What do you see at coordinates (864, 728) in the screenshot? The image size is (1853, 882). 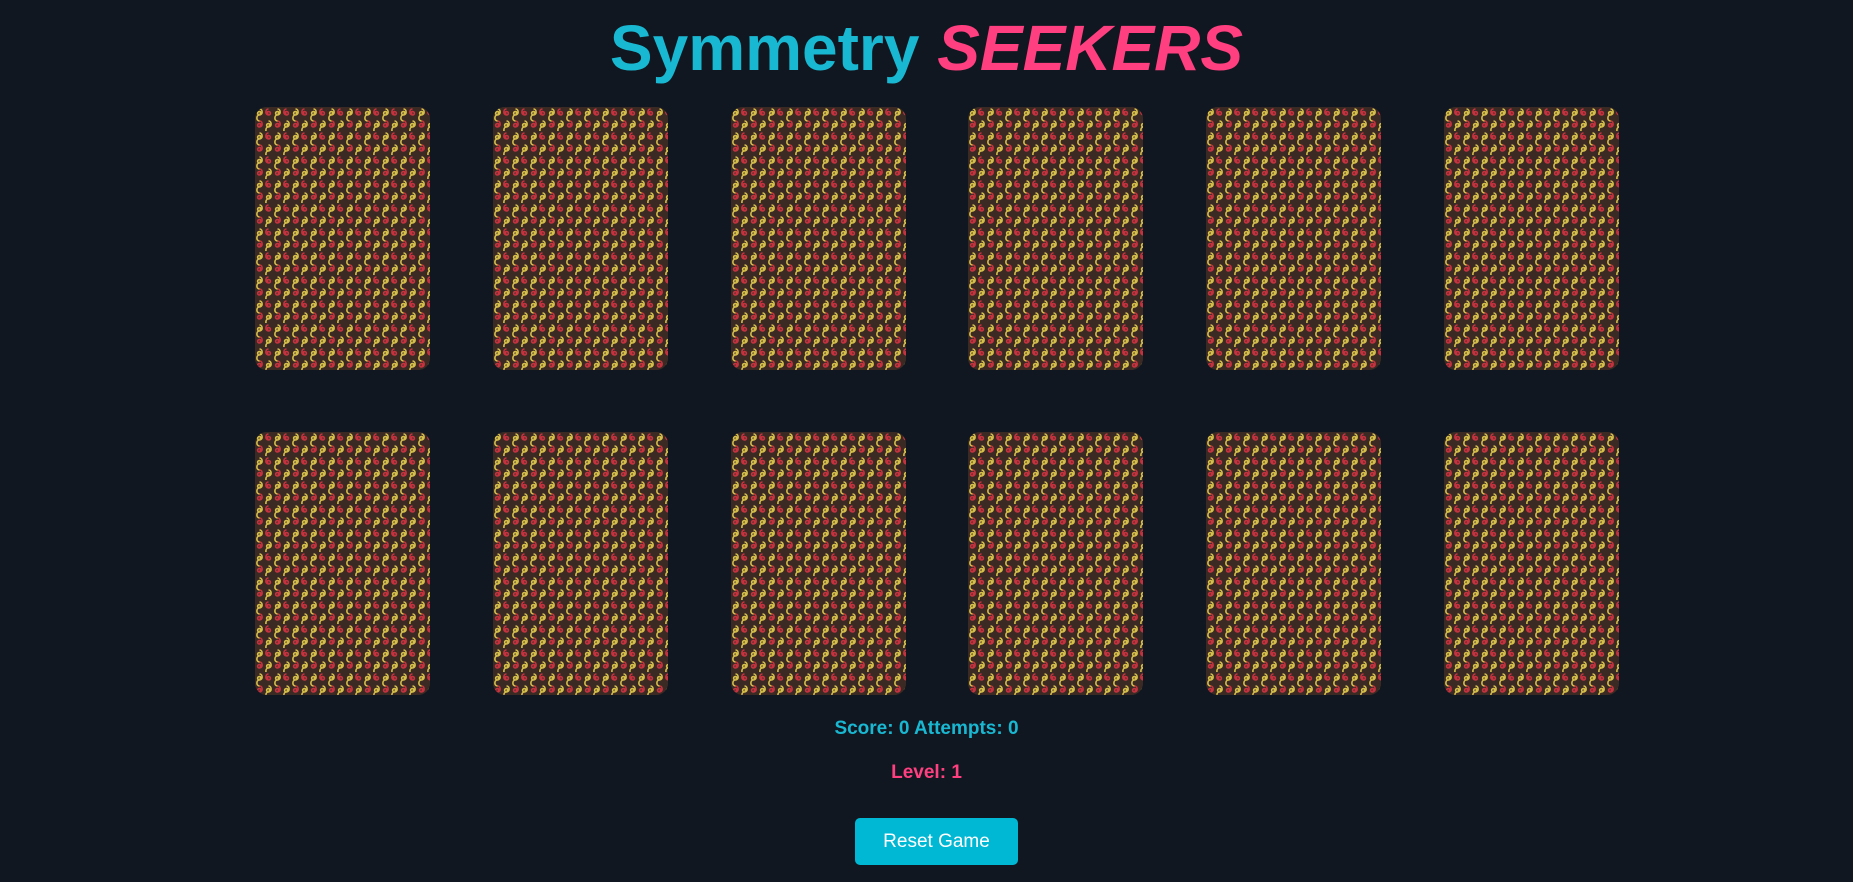 I see `score-label: Score:` at bounding box center [864, 728].